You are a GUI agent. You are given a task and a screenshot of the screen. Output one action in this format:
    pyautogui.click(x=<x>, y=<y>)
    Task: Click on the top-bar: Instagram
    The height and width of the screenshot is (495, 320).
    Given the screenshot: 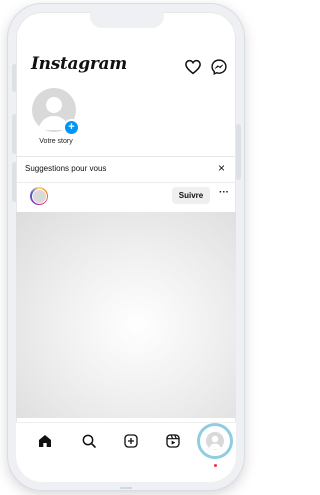 What is the action you would take?
    pyautogui.click(x=126, y=67)
    